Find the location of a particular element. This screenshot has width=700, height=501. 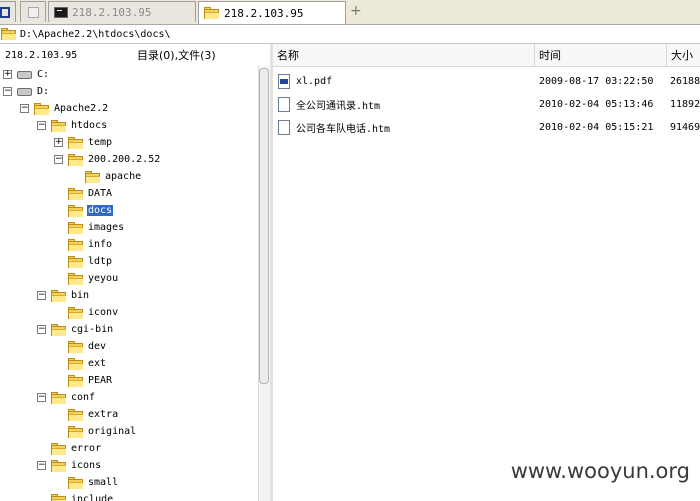

tree-item-label: small is located at coordinates (103, 482).